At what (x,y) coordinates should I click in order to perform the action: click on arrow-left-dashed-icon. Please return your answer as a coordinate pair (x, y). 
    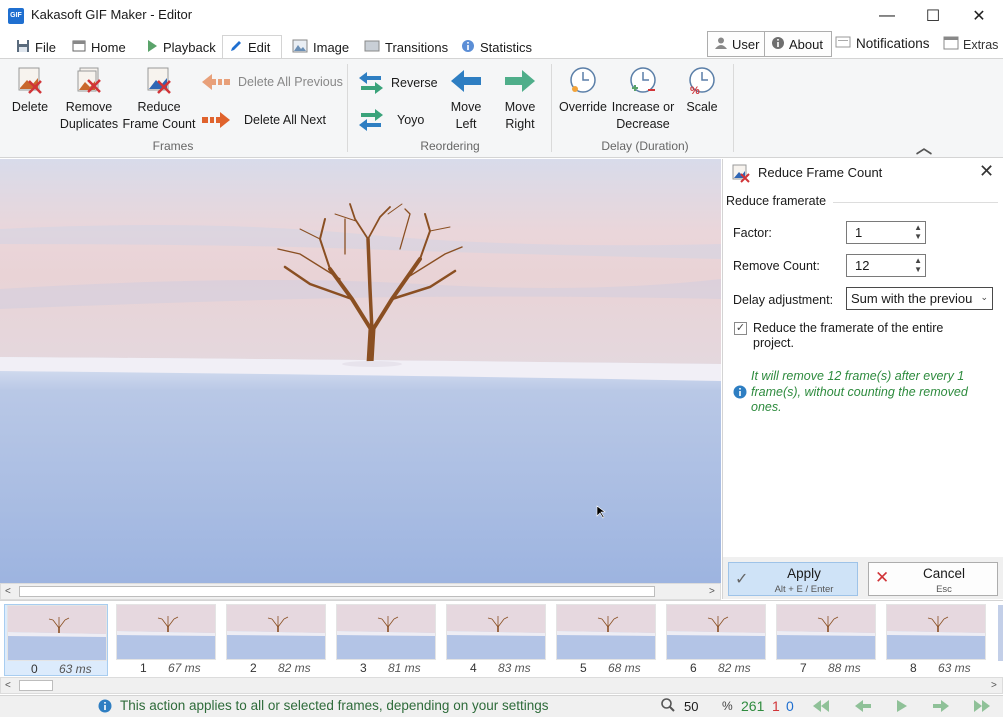
    Looking at the image, I should click on (216, 82).